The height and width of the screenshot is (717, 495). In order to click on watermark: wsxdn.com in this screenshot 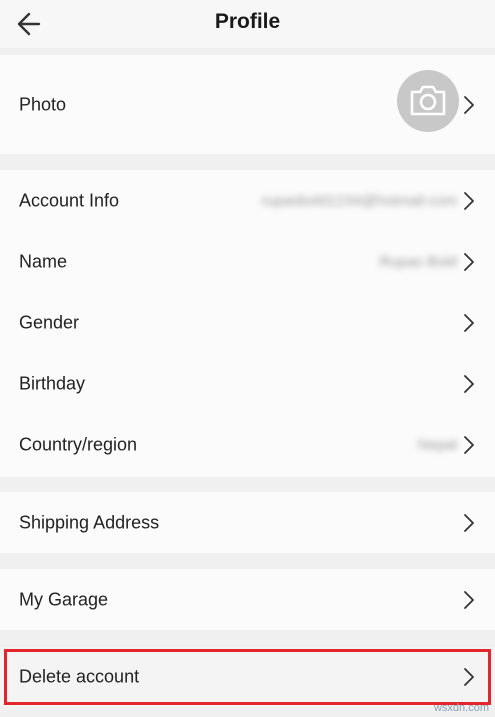, I will do `click(461, 708)`.